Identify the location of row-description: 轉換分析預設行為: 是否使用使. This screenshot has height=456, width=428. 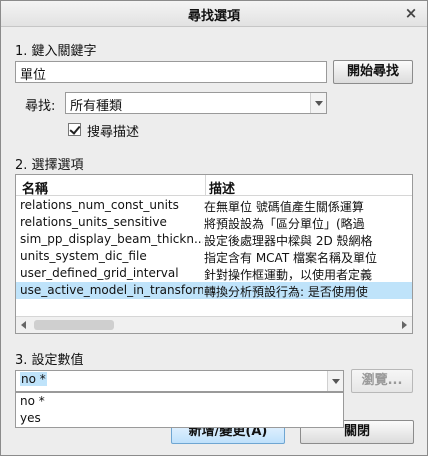
(286, 292).